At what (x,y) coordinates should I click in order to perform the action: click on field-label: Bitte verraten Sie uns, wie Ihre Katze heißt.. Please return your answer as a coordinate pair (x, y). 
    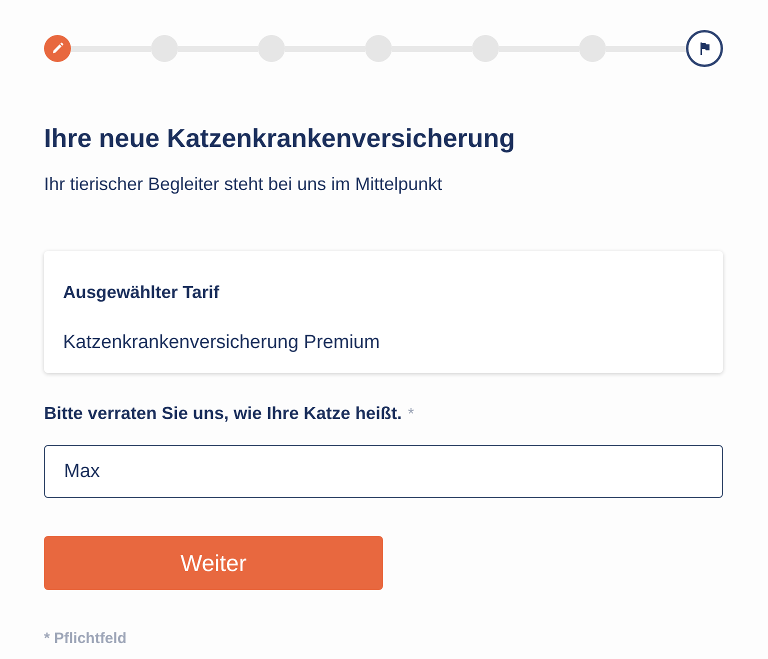
    Looking at the image, I should click on (223, 413).